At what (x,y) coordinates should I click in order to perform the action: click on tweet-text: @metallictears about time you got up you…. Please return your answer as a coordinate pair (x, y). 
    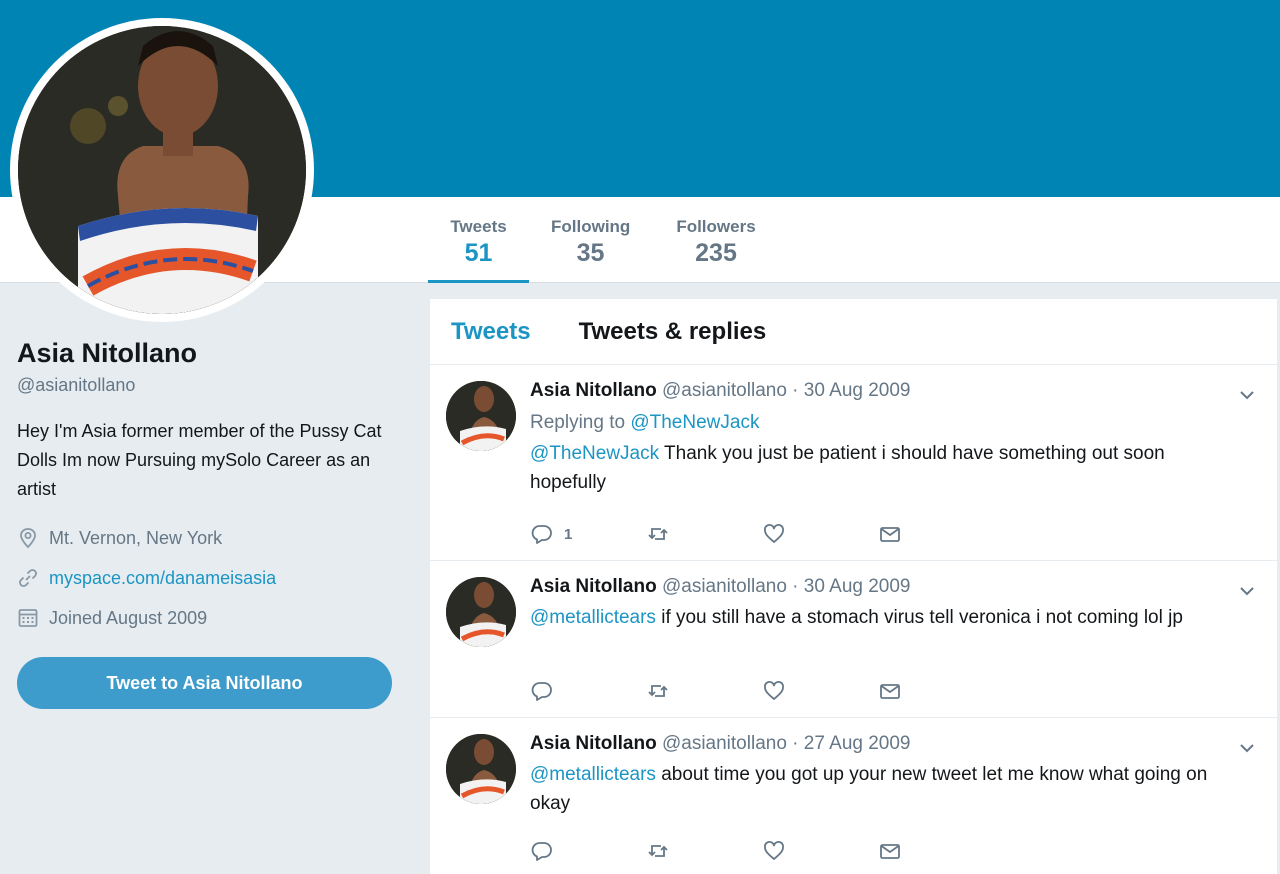
    Looking at the image, I should click on (880, 789).